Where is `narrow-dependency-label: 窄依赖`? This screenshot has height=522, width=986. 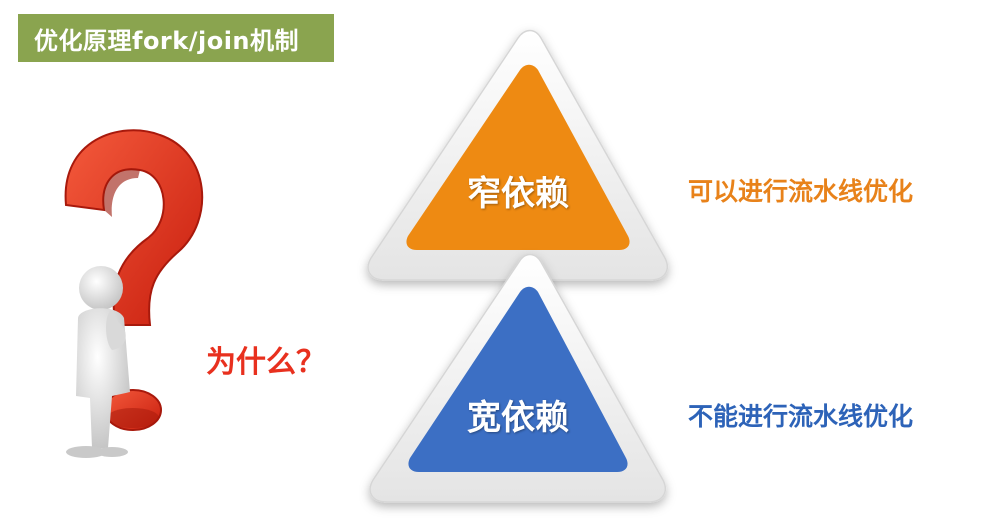 narrow-dependency-label: 窄依赖 is located at coordinates (518, 194).